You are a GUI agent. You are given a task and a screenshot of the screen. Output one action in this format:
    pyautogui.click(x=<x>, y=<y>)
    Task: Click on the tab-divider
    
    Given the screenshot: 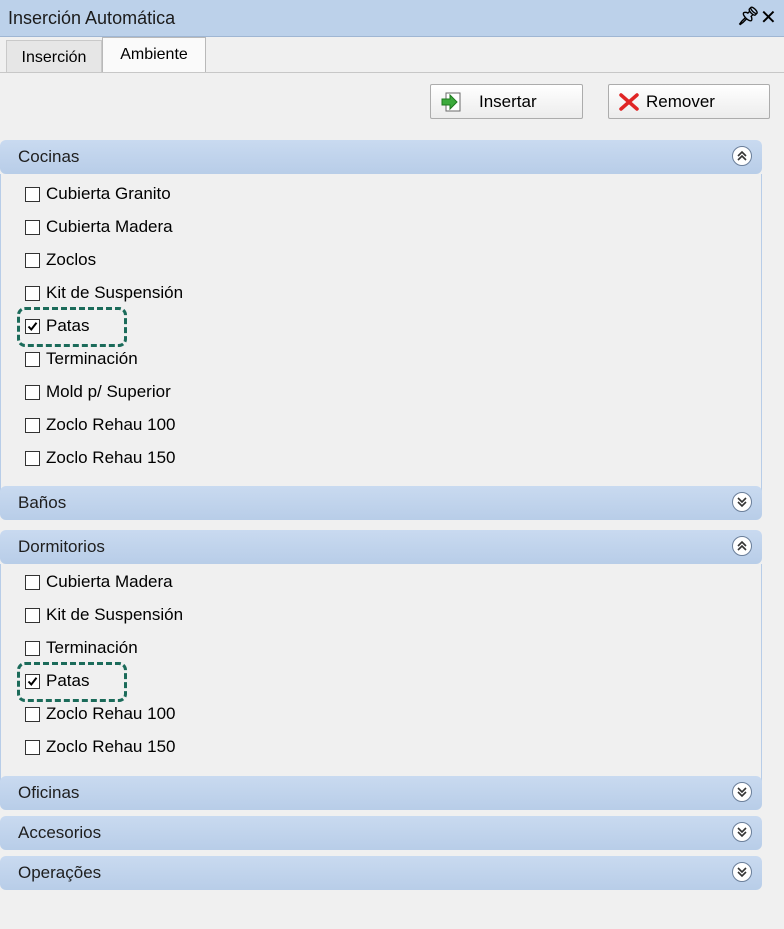 What is the action you would take?
    pyautogui.click(x=392, y=72)
    